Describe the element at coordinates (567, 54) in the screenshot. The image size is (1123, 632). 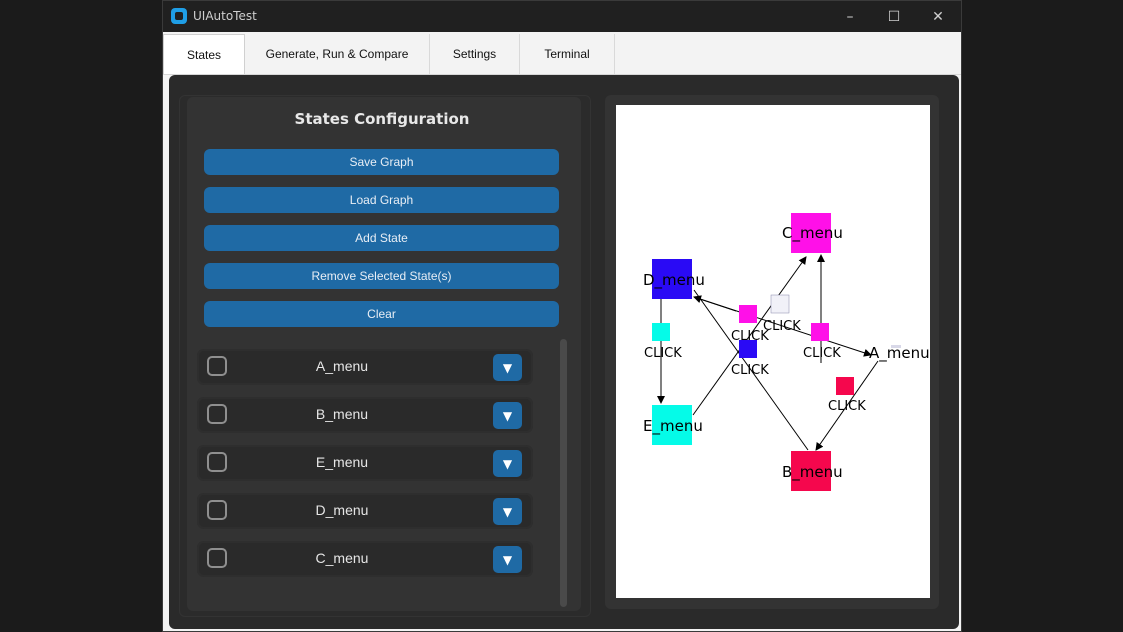
I see `tab-terminal: Terminal` at that location.